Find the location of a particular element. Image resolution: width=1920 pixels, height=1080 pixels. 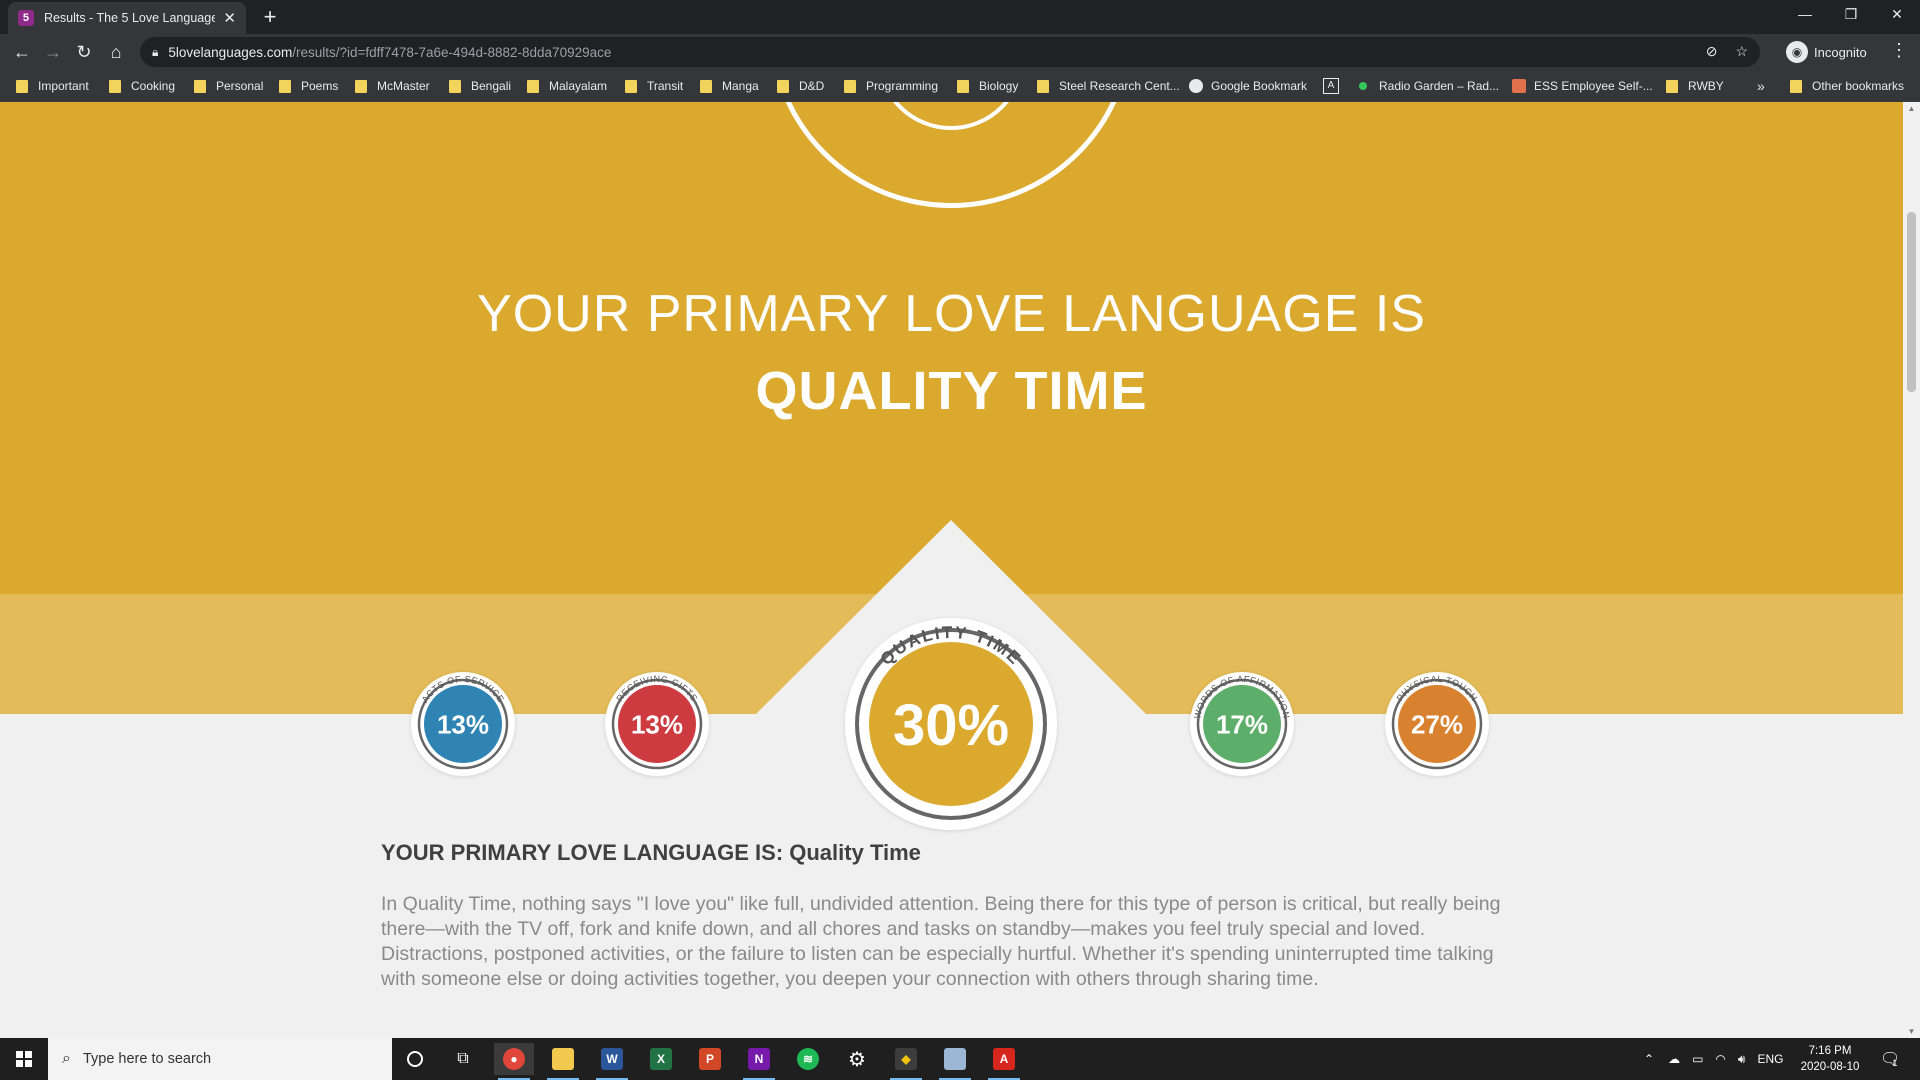

other-bookmarks-folder: Other bookmarks is located at coordinates (1847, 86).